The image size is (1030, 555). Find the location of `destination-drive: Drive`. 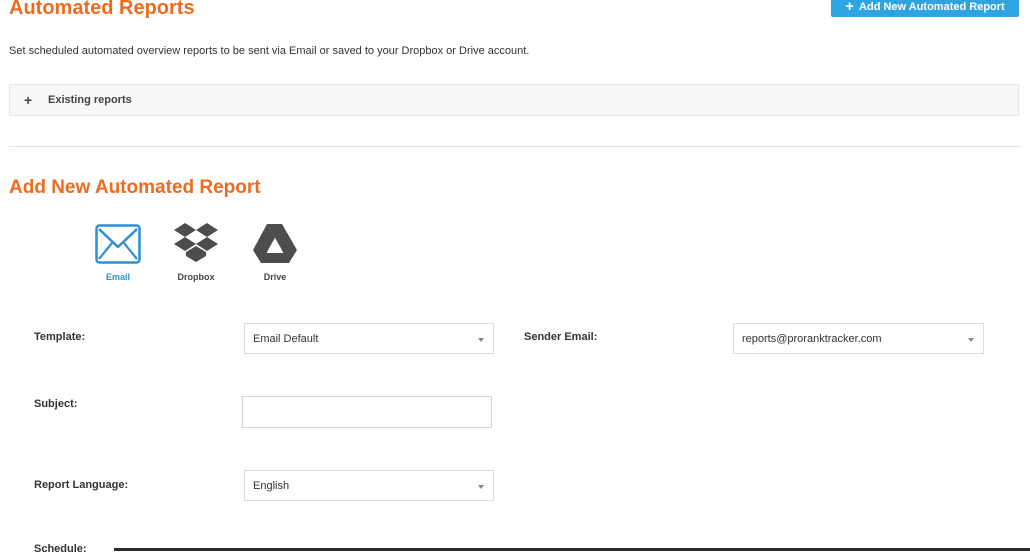

destination-drive: Drive is located at coordinates (275, 251).